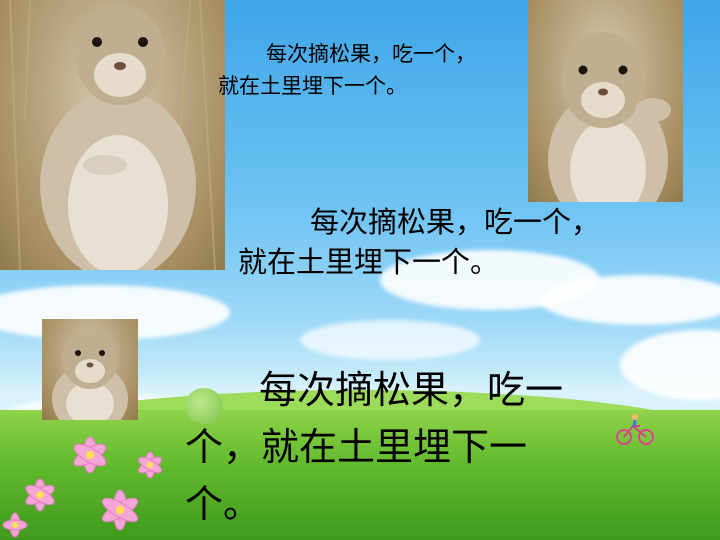 The width and height of the screenshot is (720, 540). I want to click on text-large-line2: 个，就在土里埋下一, so click(356, 447).